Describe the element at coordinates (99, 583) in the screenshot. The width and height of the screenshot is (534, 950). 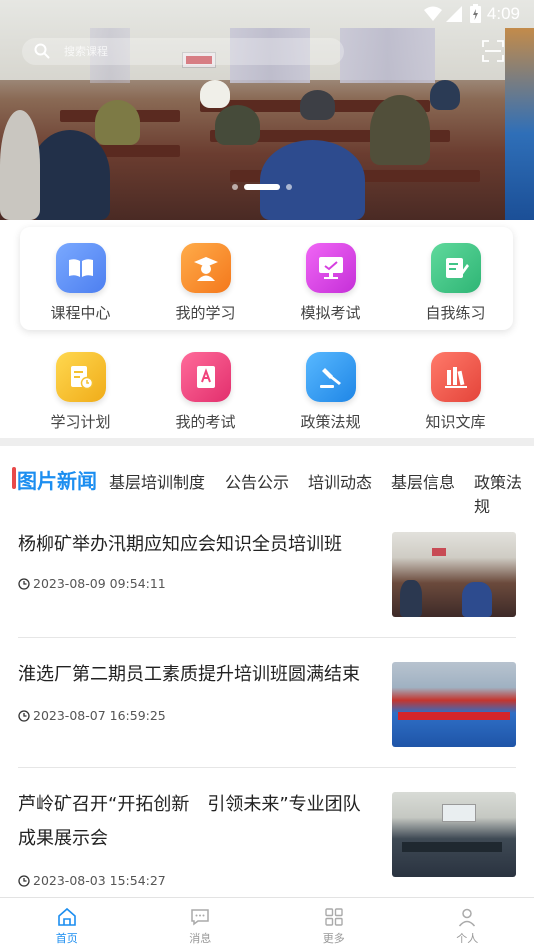
I see `news-time-text: 2023-08-09 09:54:11` at that location.